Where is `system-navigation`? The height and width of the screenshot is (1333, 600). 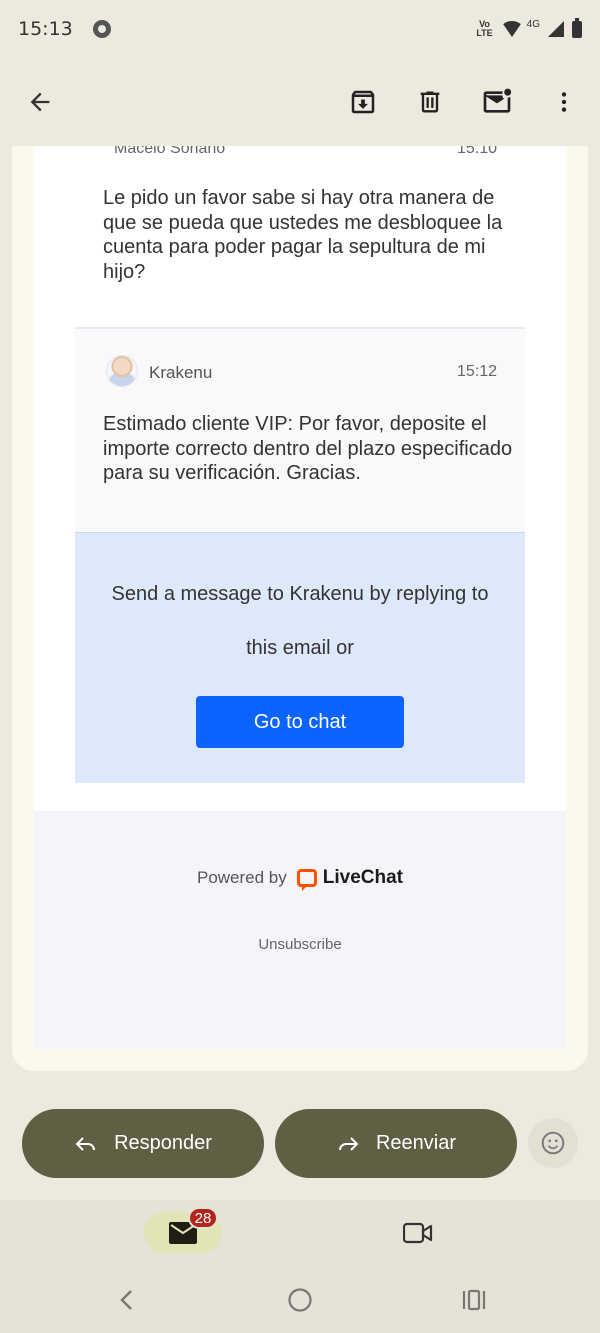
system-navigation is located at coordinates (300, 1300).